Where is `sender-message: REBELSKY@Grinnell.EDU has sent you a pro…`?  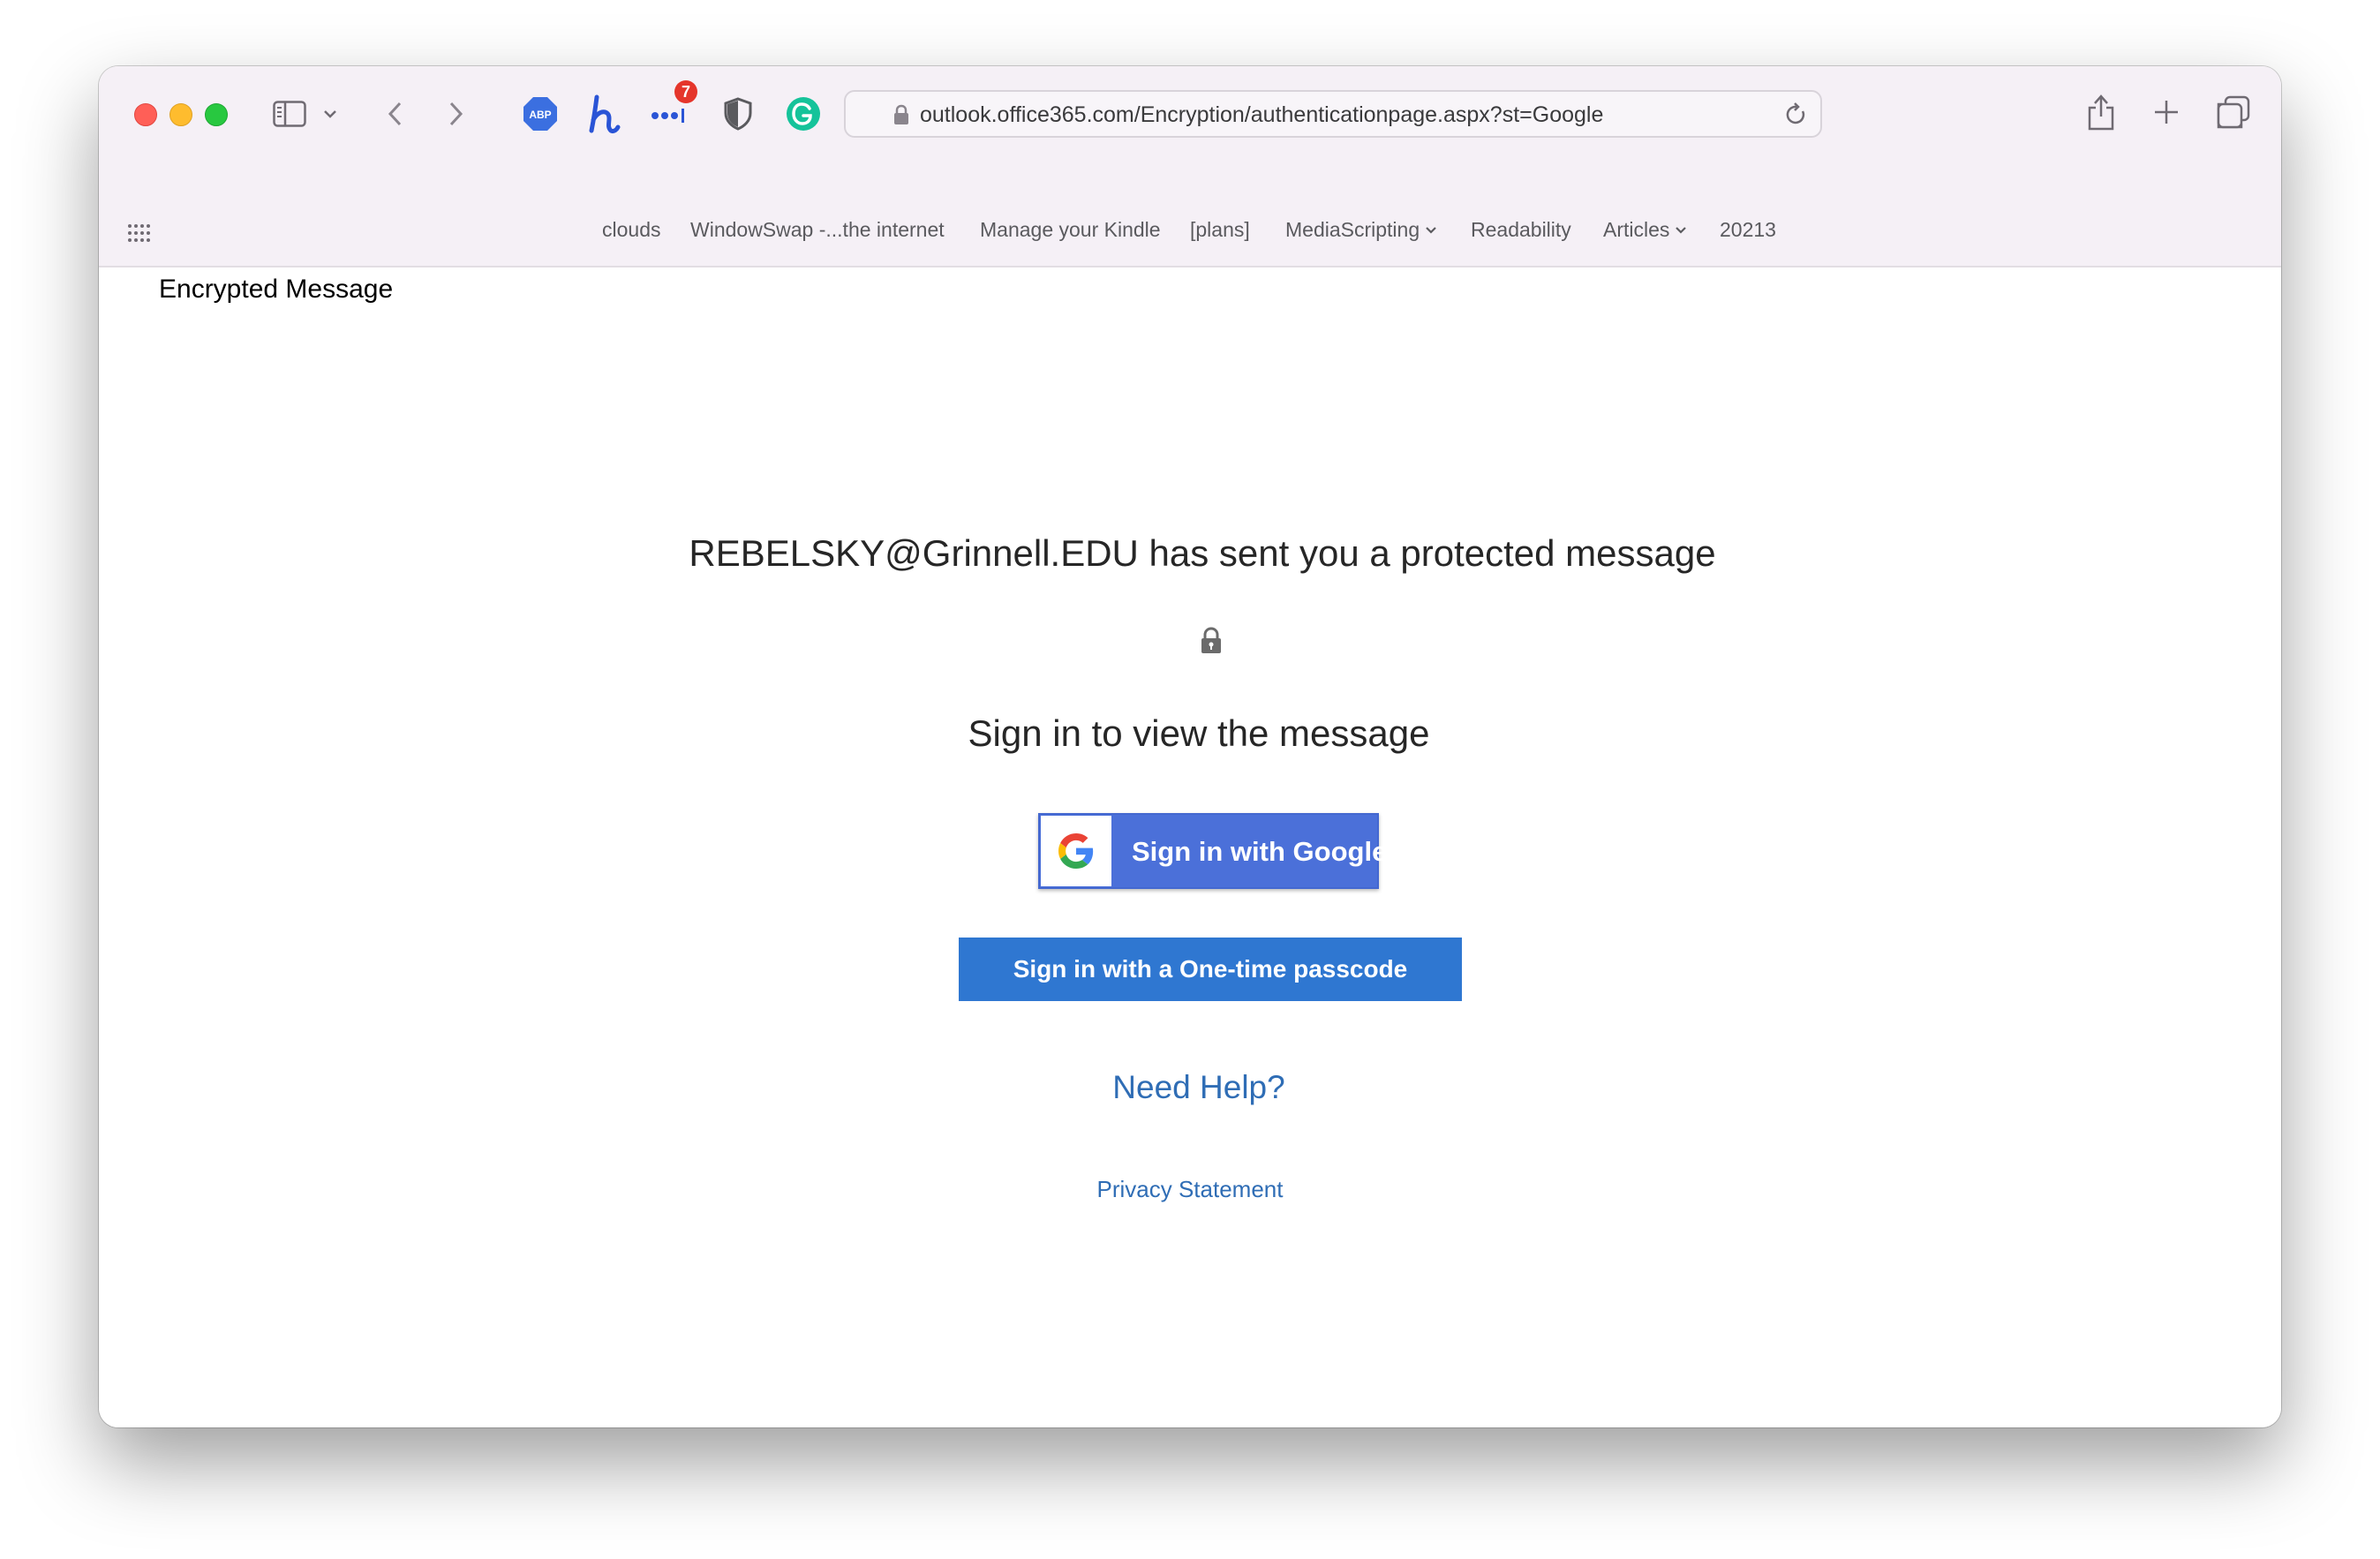
sender-message: REBELSKY@Grinnell.EDU has sent you a pro… is located at coordinates (1202, 553).